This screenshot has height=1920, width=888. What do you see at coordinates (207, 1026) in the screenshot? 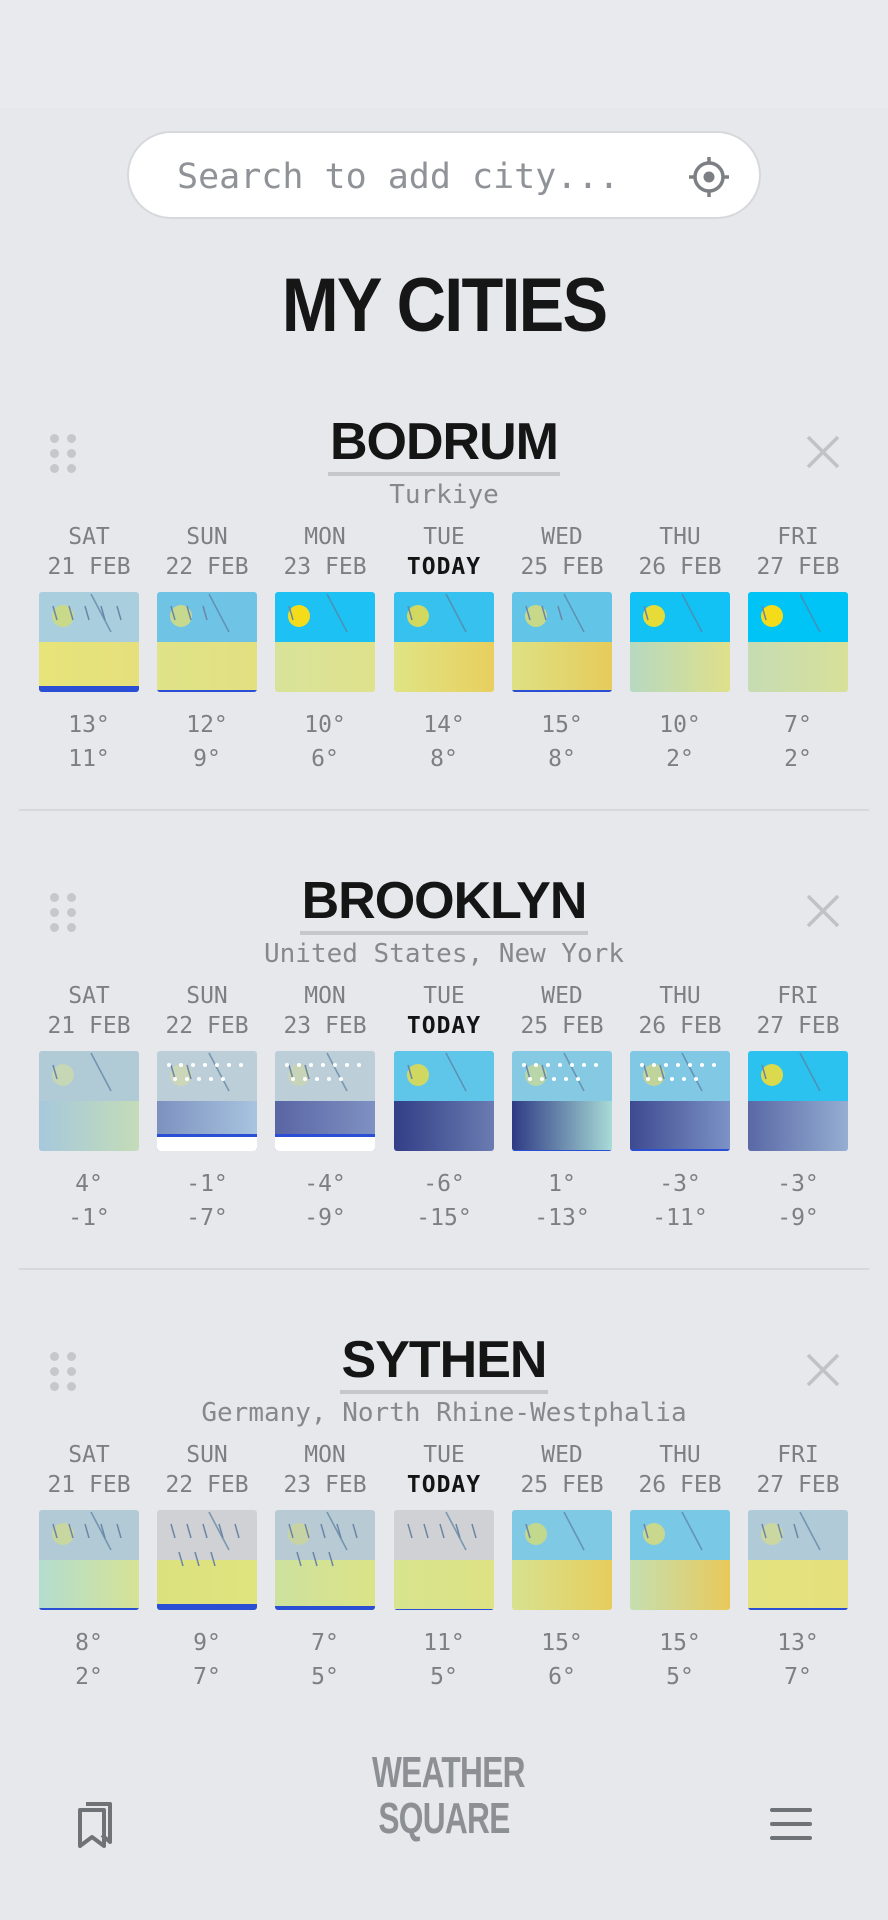
I see `day-date: 22 FEB` at bounding box center [207, 1026].